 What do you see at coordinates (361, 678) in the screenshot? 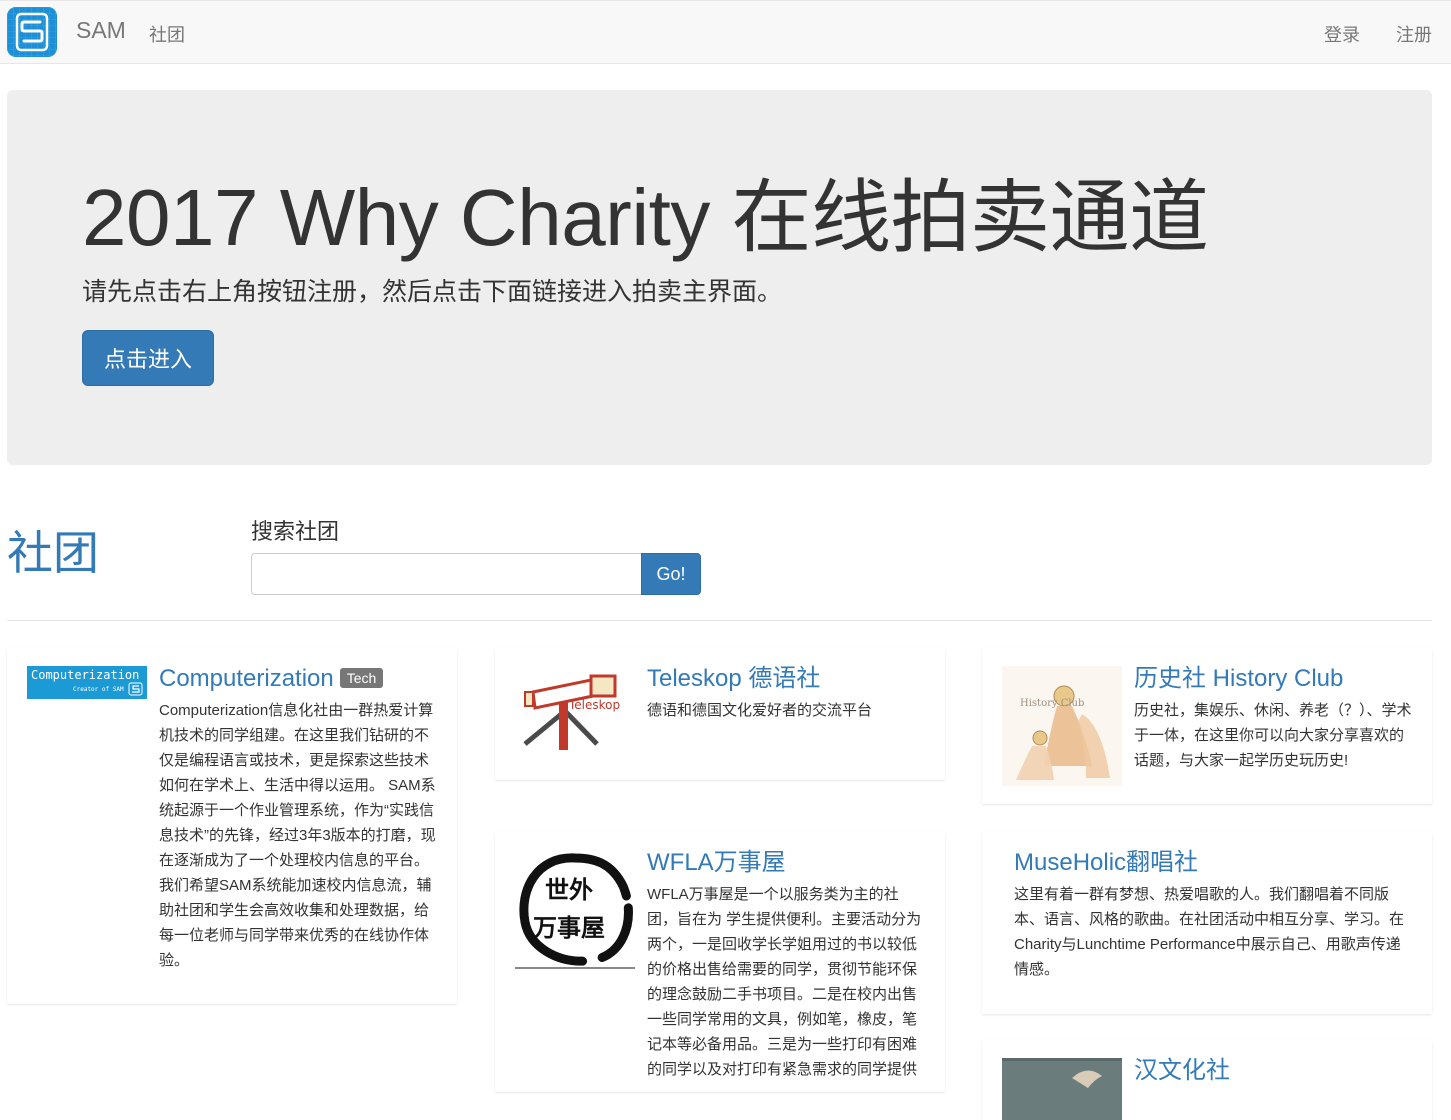
I see `tech-badge: Tech` at bounding box center [361, 678].